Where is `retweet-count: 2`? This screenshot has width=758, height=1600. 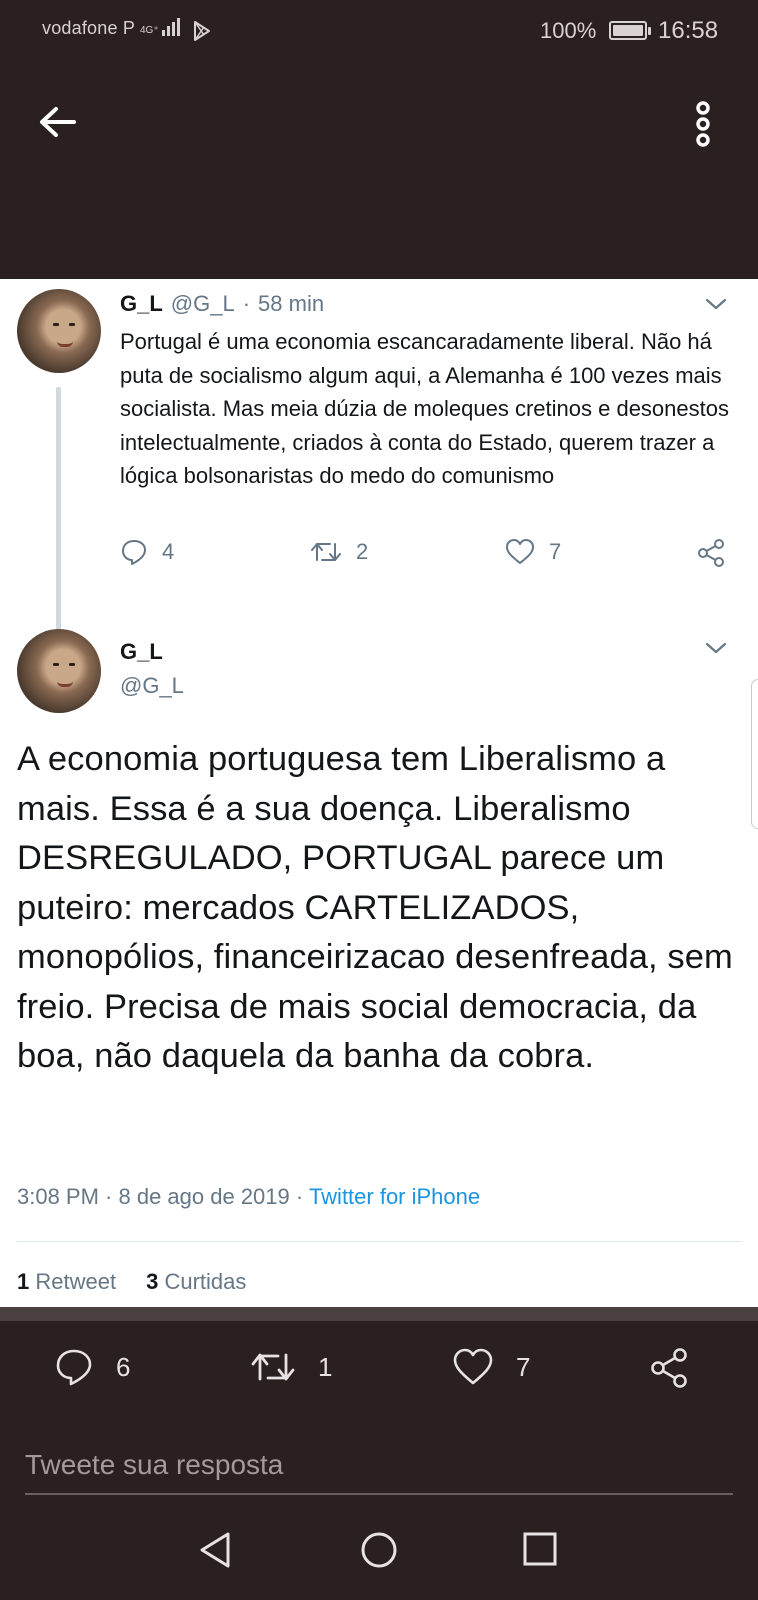
retweet-count: 2 is located at coordinates (362, 551).